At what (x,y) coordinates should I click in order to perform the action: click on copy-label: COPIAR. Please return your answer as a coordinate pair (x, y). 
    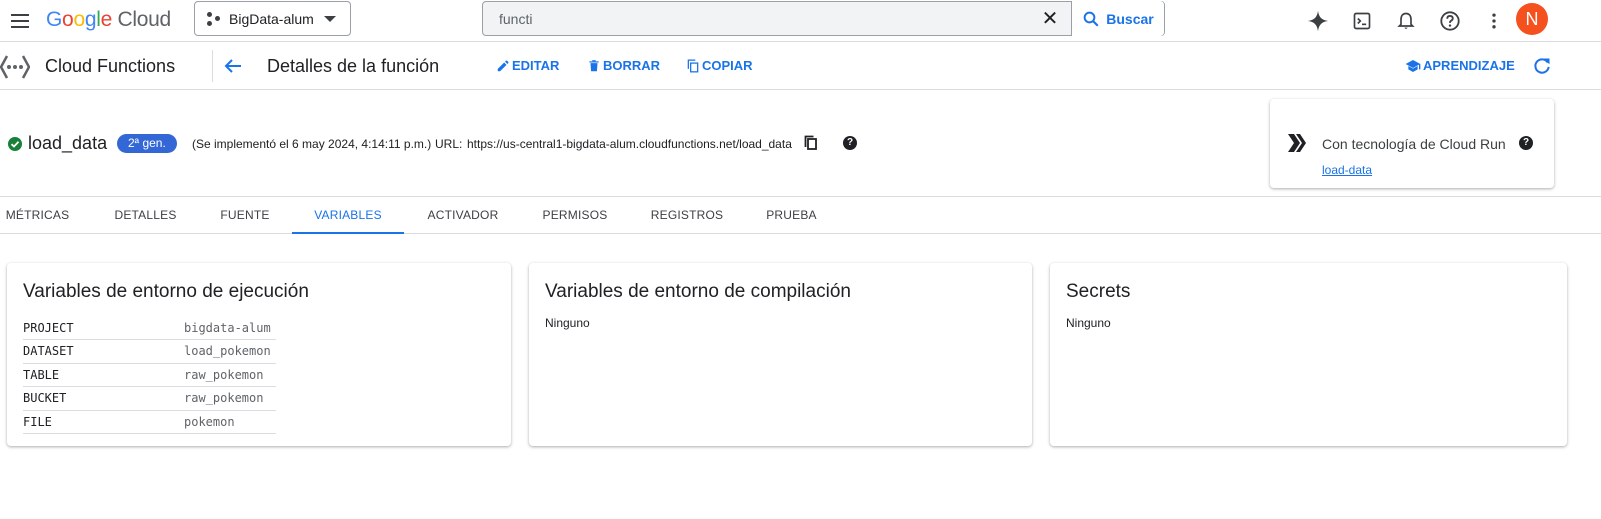
    Looking at the image, I should click on (727, 65).